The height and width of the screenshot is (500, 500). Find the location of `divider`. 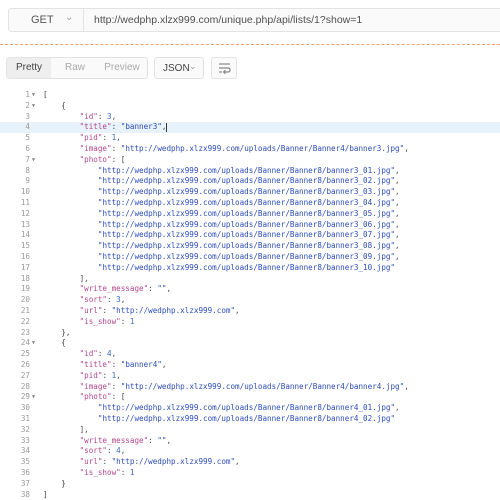

divider is located at coordinates (250, 44).